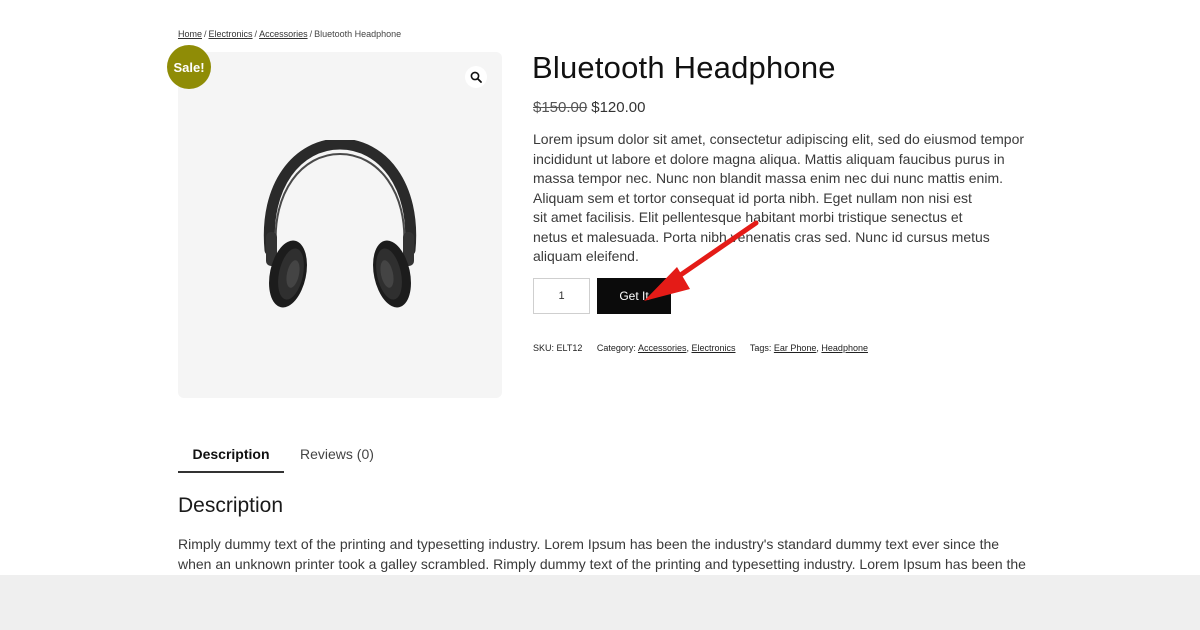 The width and height of the screenshot is (1200, 630). Describe the element at coordinates (713, 348) in the screenshot. I see `category-link-electronics: Electronics` at that location.